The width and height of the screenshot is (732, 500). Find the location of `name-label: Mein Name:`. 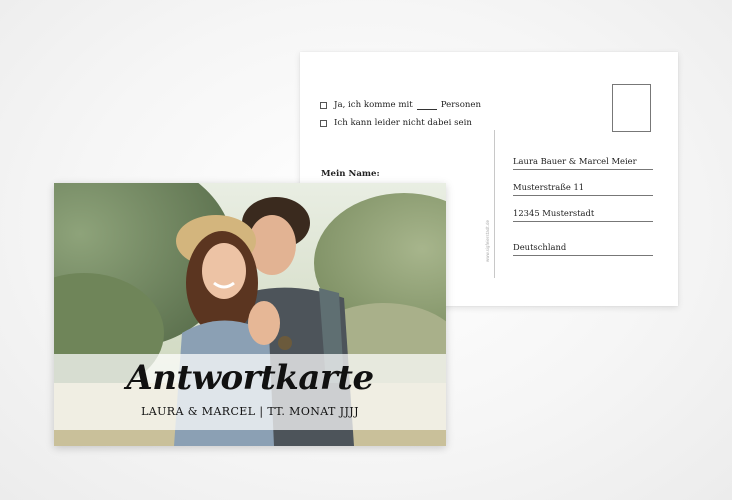

name-label: Mein Name: is located at coordinates (350, 174).